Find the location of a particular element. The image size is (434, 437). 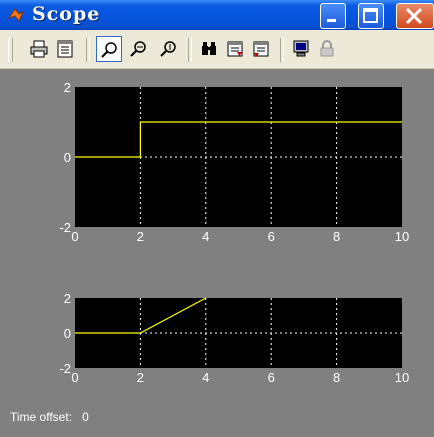

close-button is located at coordinates (415, 16).